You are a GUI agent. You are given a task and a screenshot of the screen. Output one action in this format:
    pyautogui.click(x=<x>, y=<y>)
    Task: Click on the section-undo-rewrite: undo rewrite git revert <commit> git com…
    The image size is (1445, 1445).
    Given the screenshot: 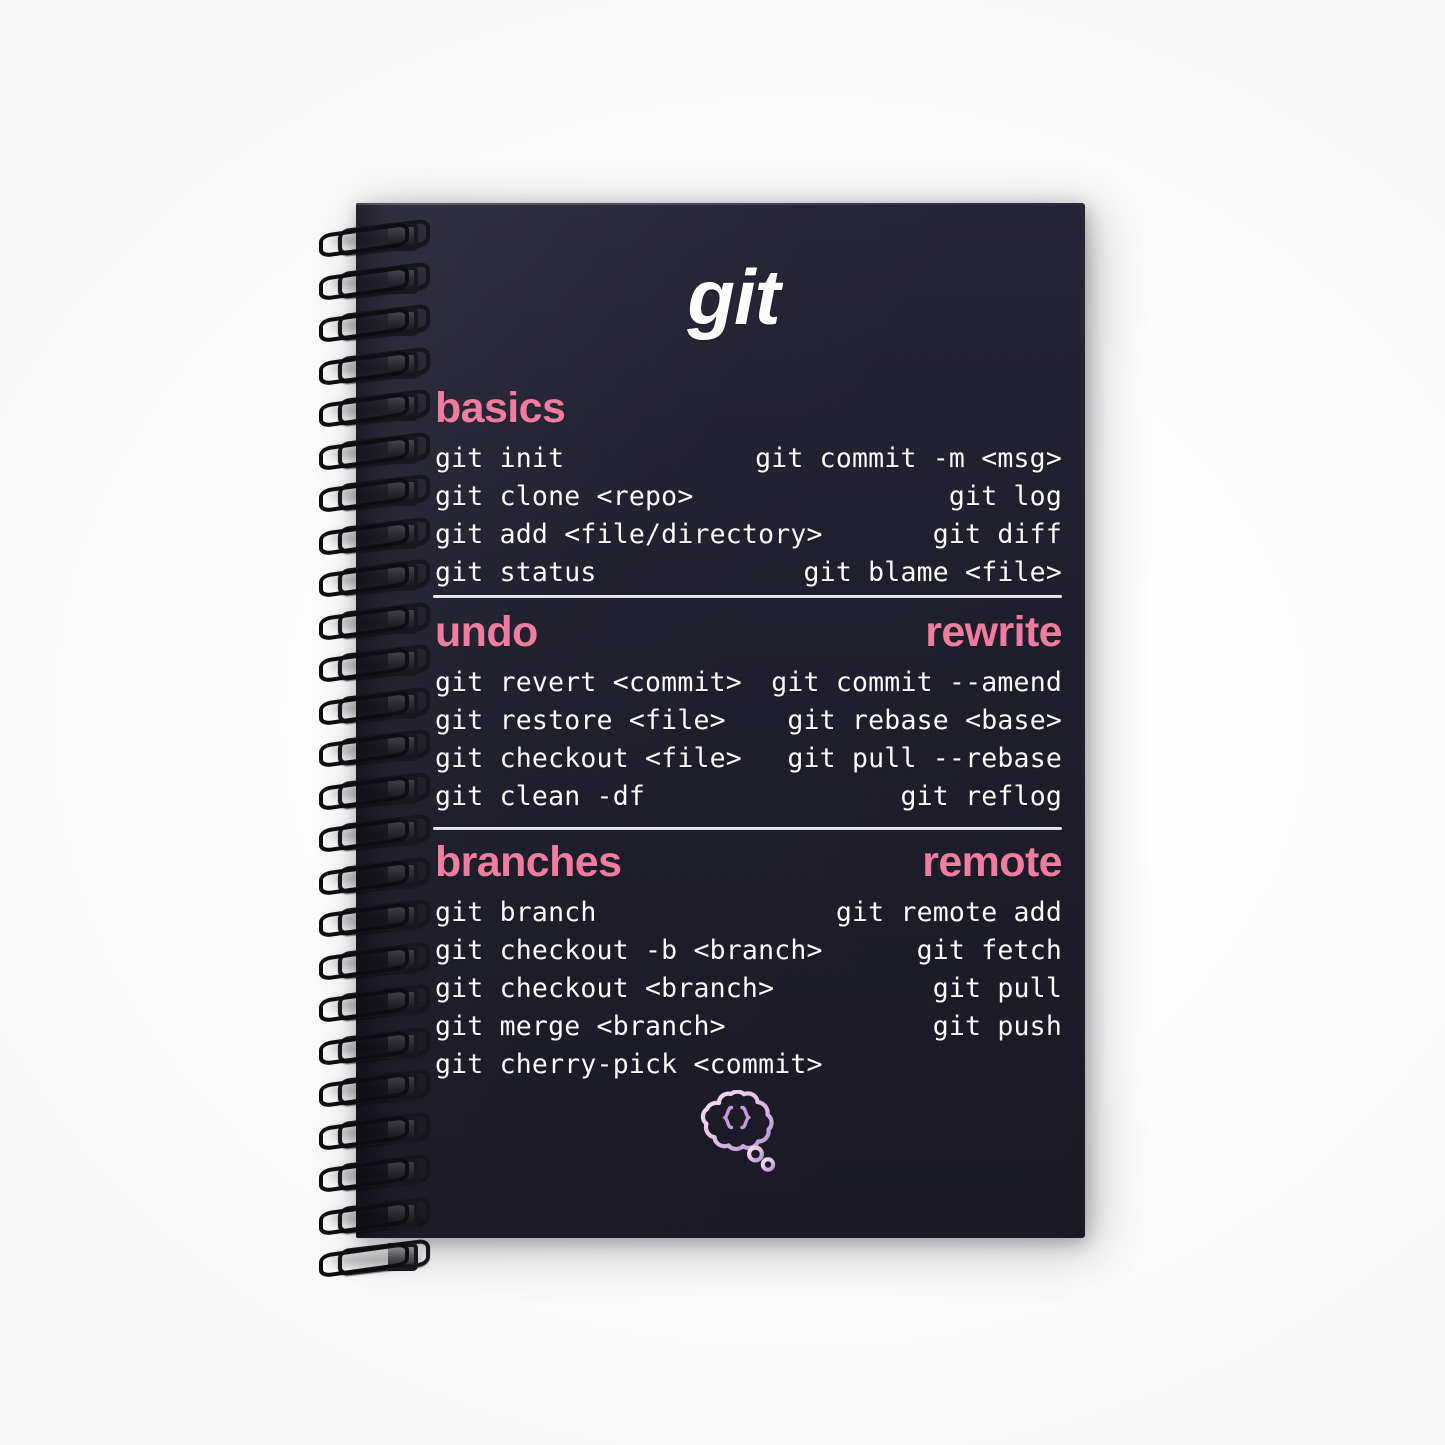 What is the action you would take?
    pyautogui.click(x=748, y=712)
    